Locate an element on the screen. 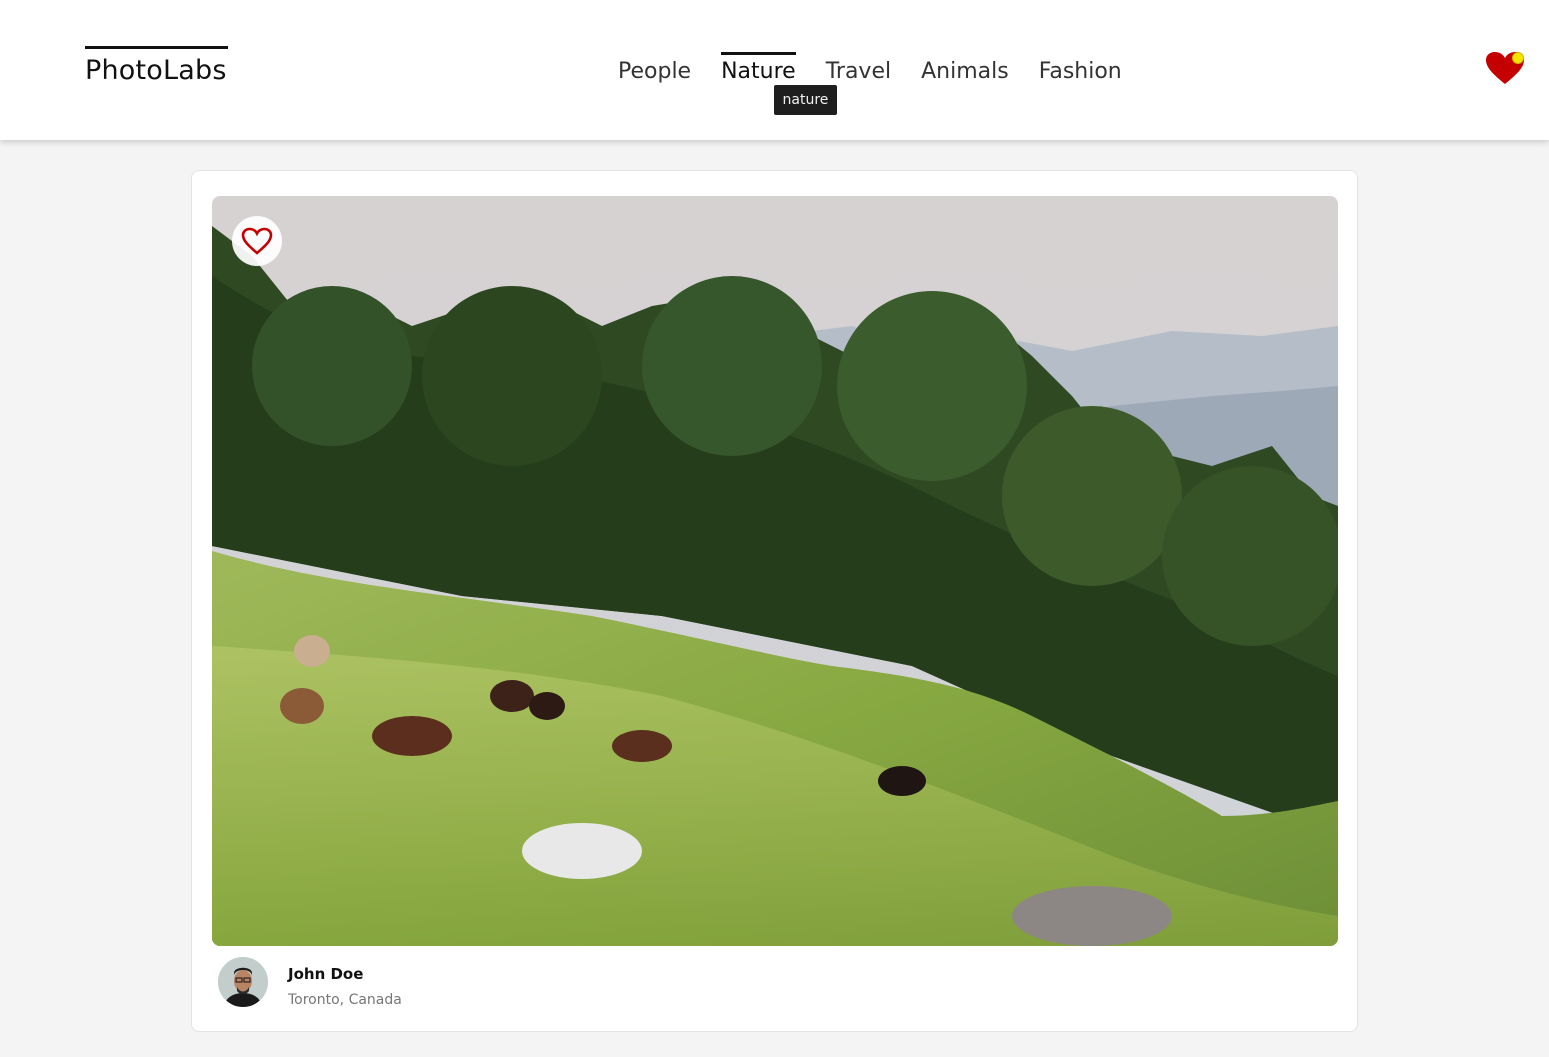 The width and height of the screenshot is (1549, 1057). topic-nature: Nature is located at coordinates (758, 68).